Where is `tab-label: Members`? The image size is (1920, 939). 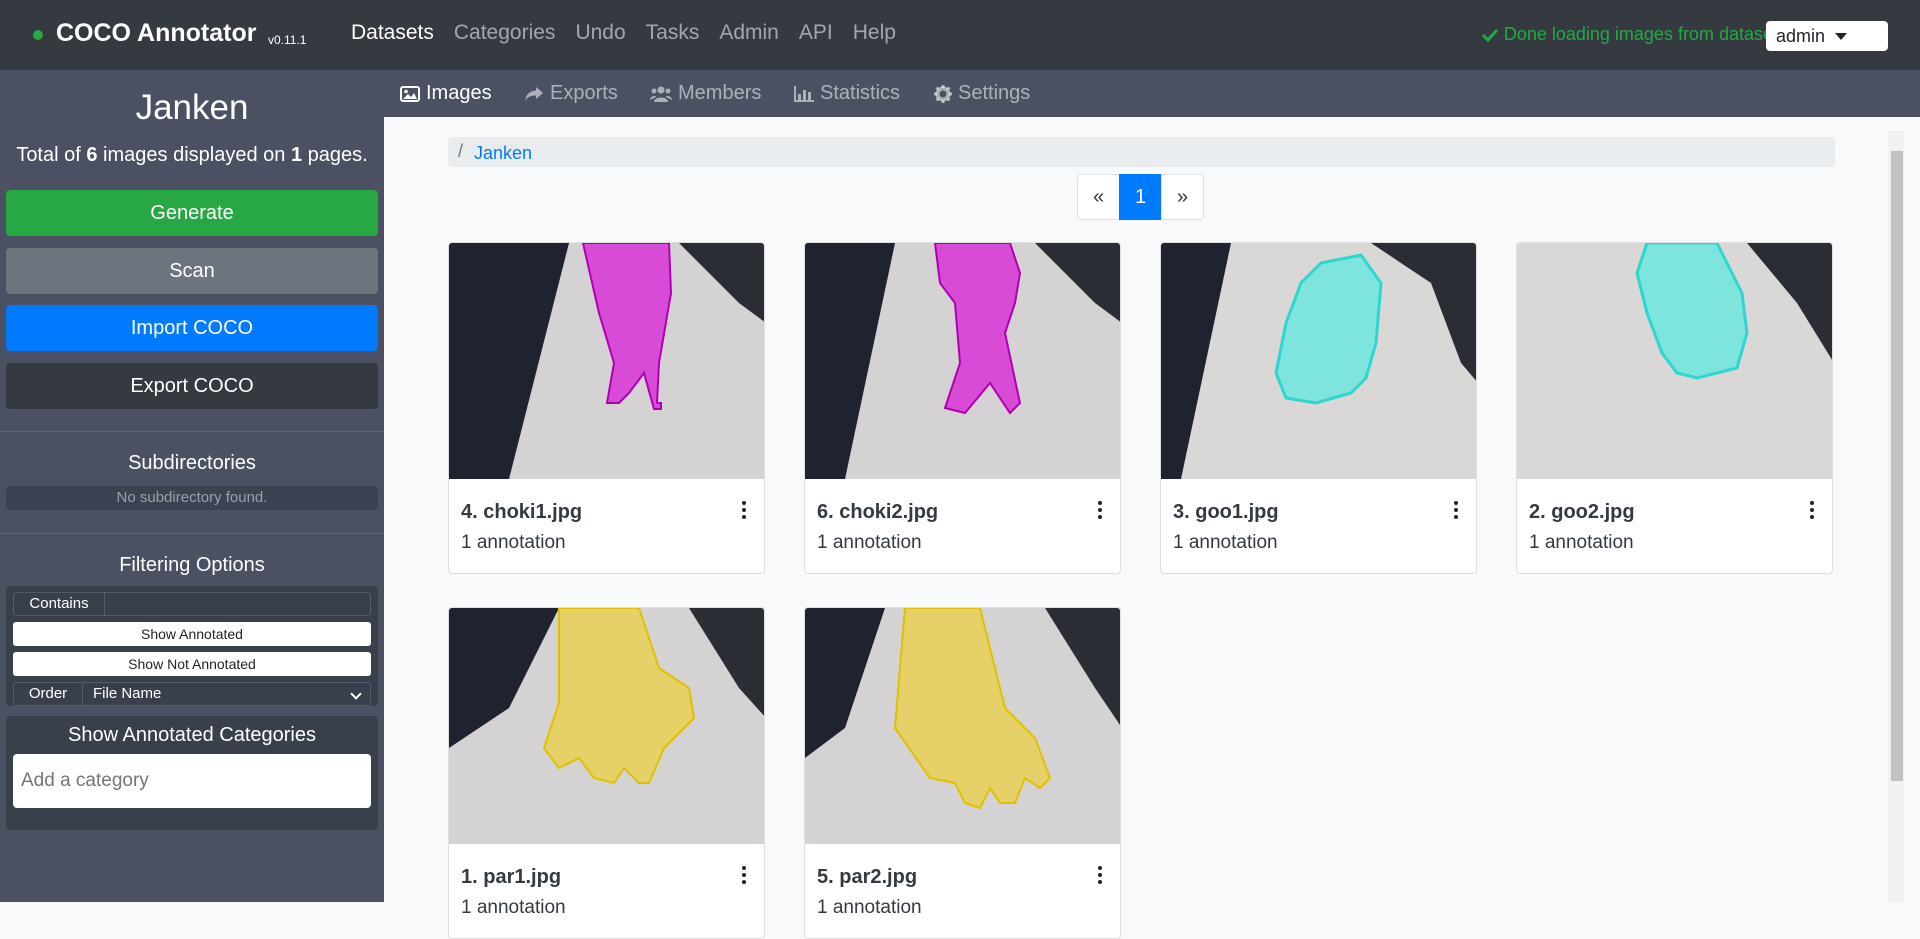
tab-label: Members is located at coordinates (720, 93).